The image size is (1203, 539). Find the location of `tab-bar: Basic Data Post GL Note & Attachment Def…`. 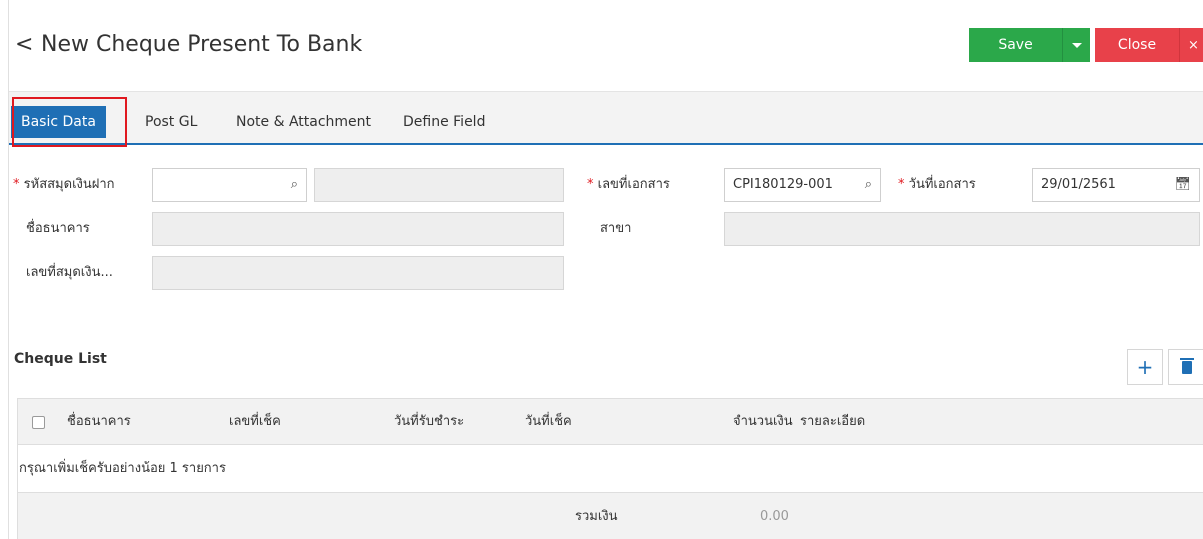

tab-bar: Basic Data Post GL Note & Attachment Def… is located at coordinates (606, 118).